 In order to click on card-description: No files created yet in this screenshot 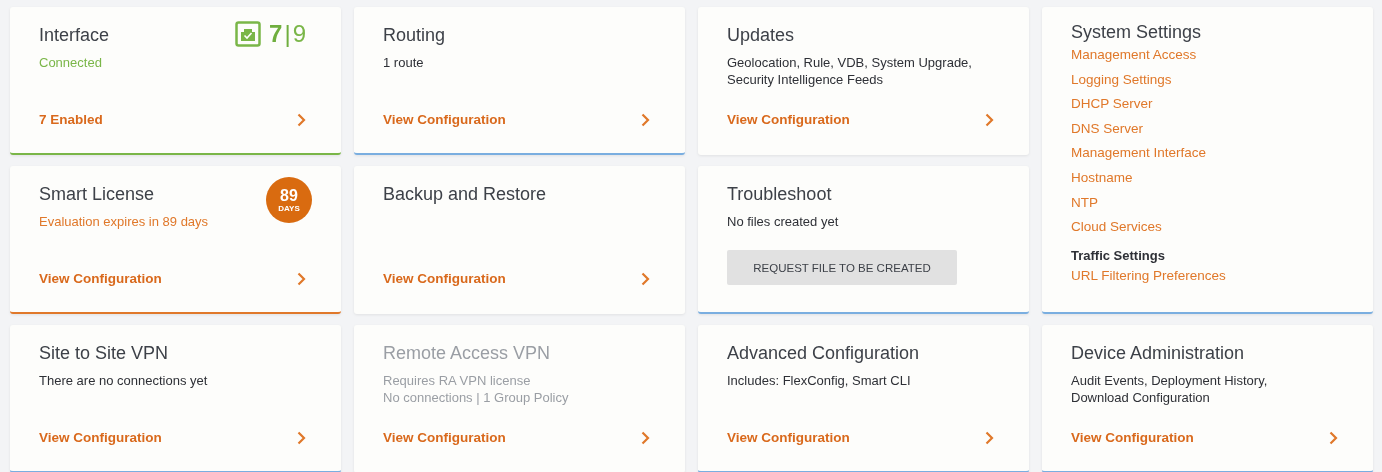, I will do `click(783, 221)`.